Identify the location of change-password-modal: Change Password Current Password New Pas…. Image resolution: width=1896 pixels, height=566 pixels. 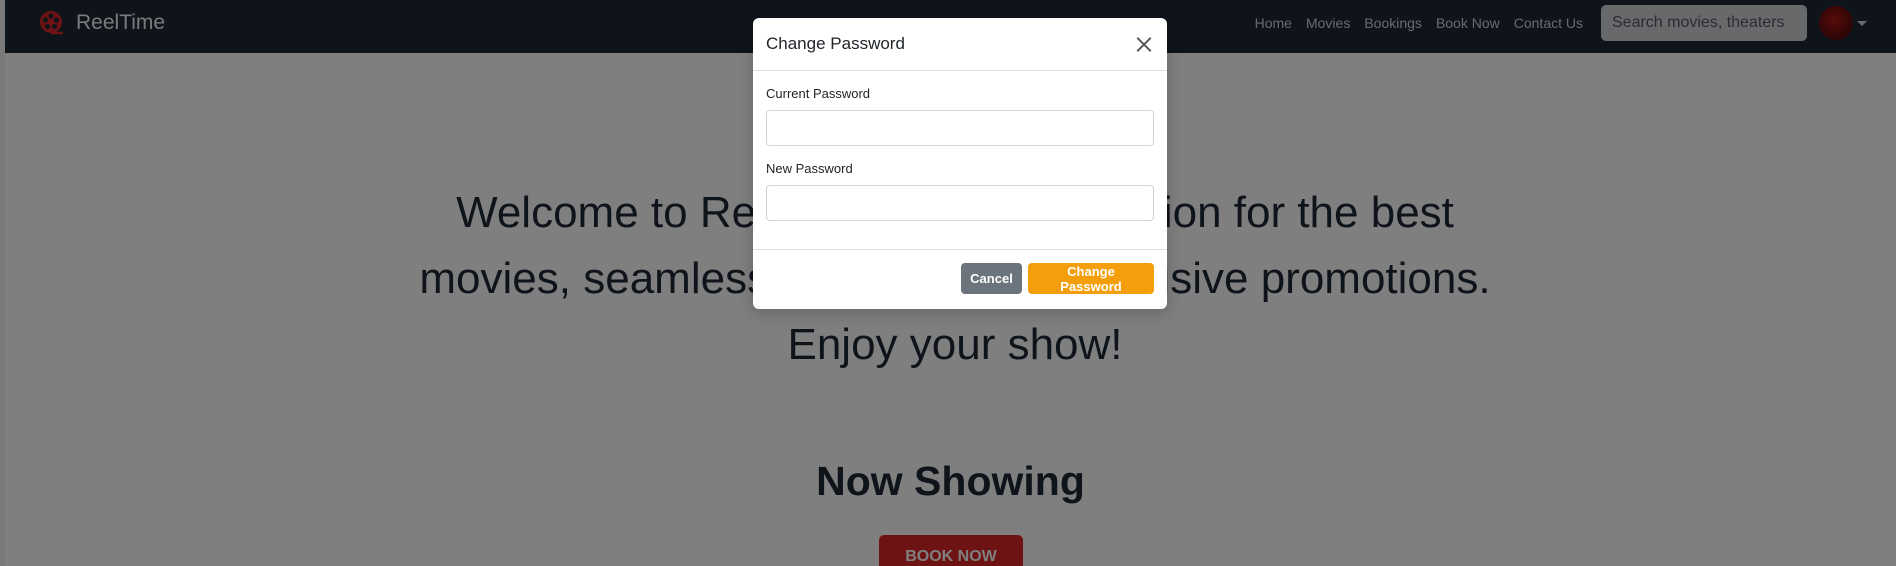
(960, 163).